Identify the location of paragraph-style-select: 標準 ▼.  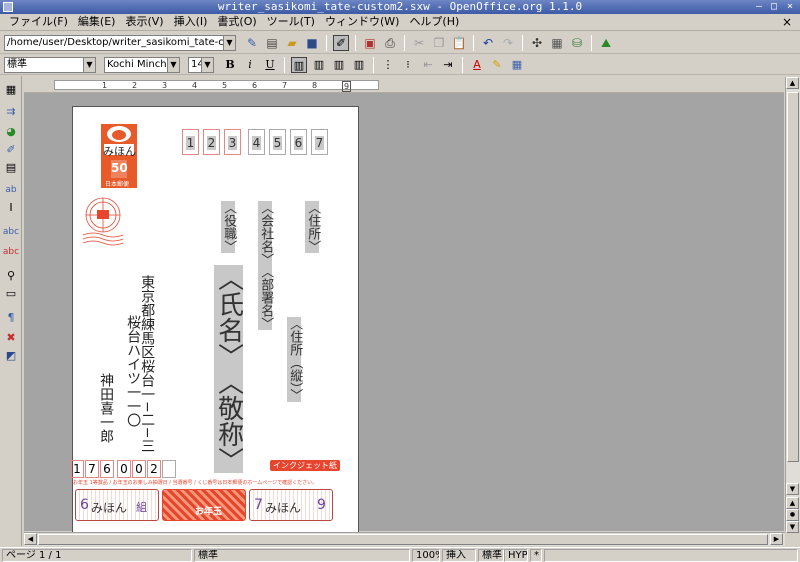
(50, 64).